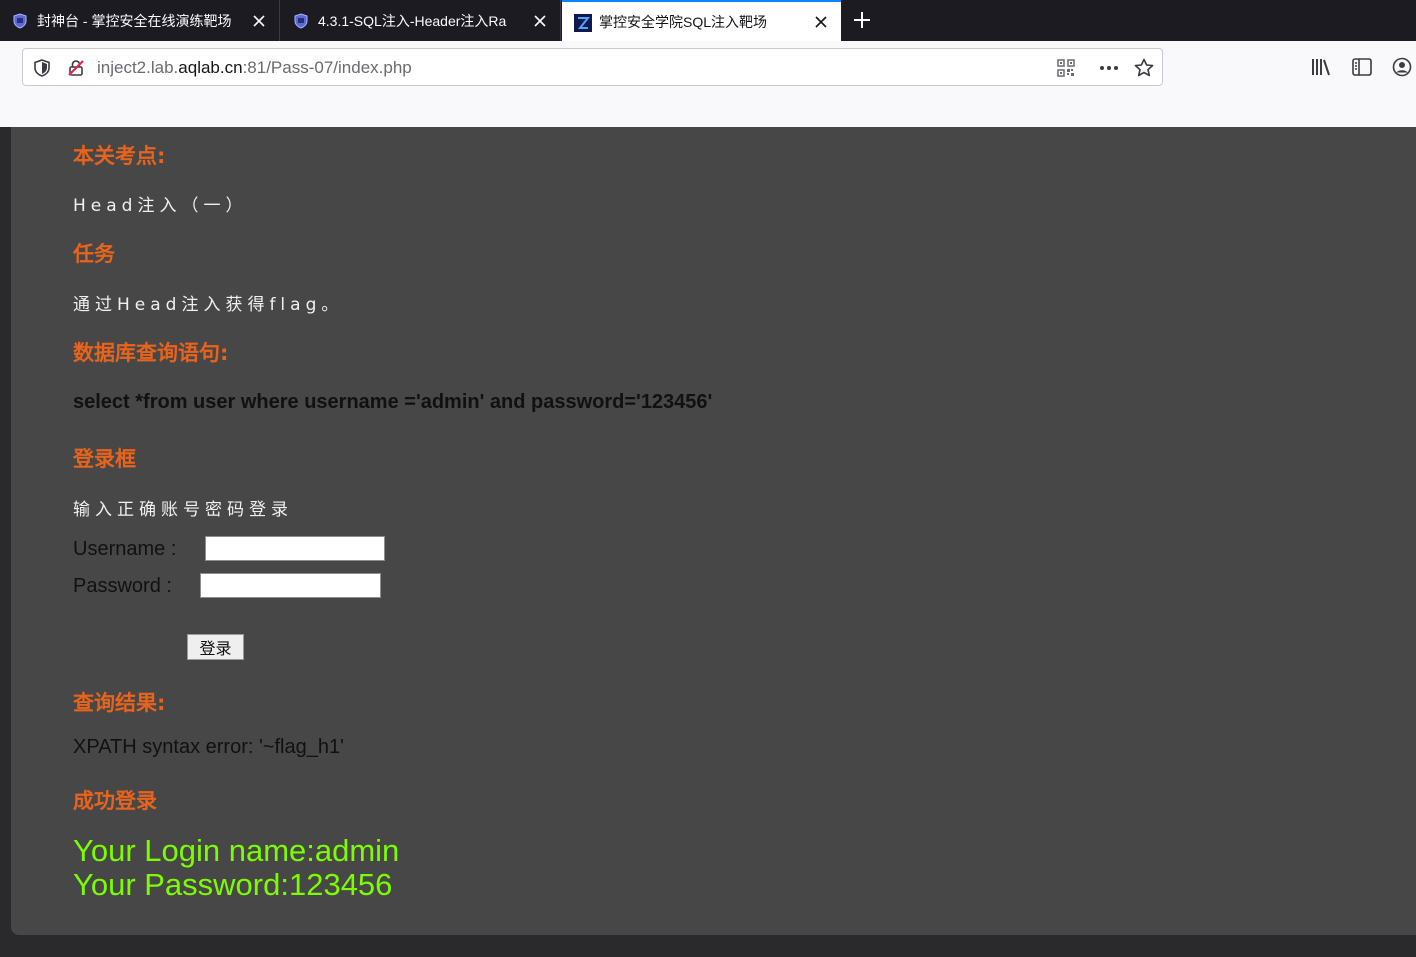 Image resolution: width=1416 pixels, height=957 pixels. I want to click on login-name-output: Your Login name:admin, so click(236, 850).